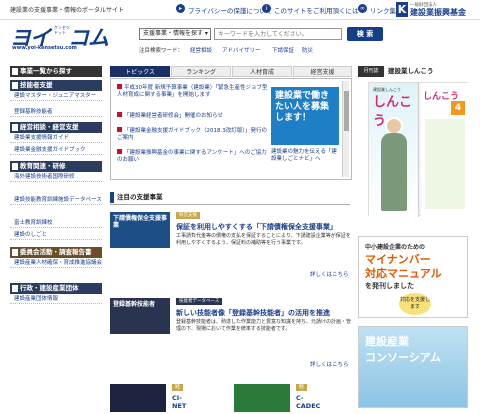  I want to click on section-bar, so click(112, 197).